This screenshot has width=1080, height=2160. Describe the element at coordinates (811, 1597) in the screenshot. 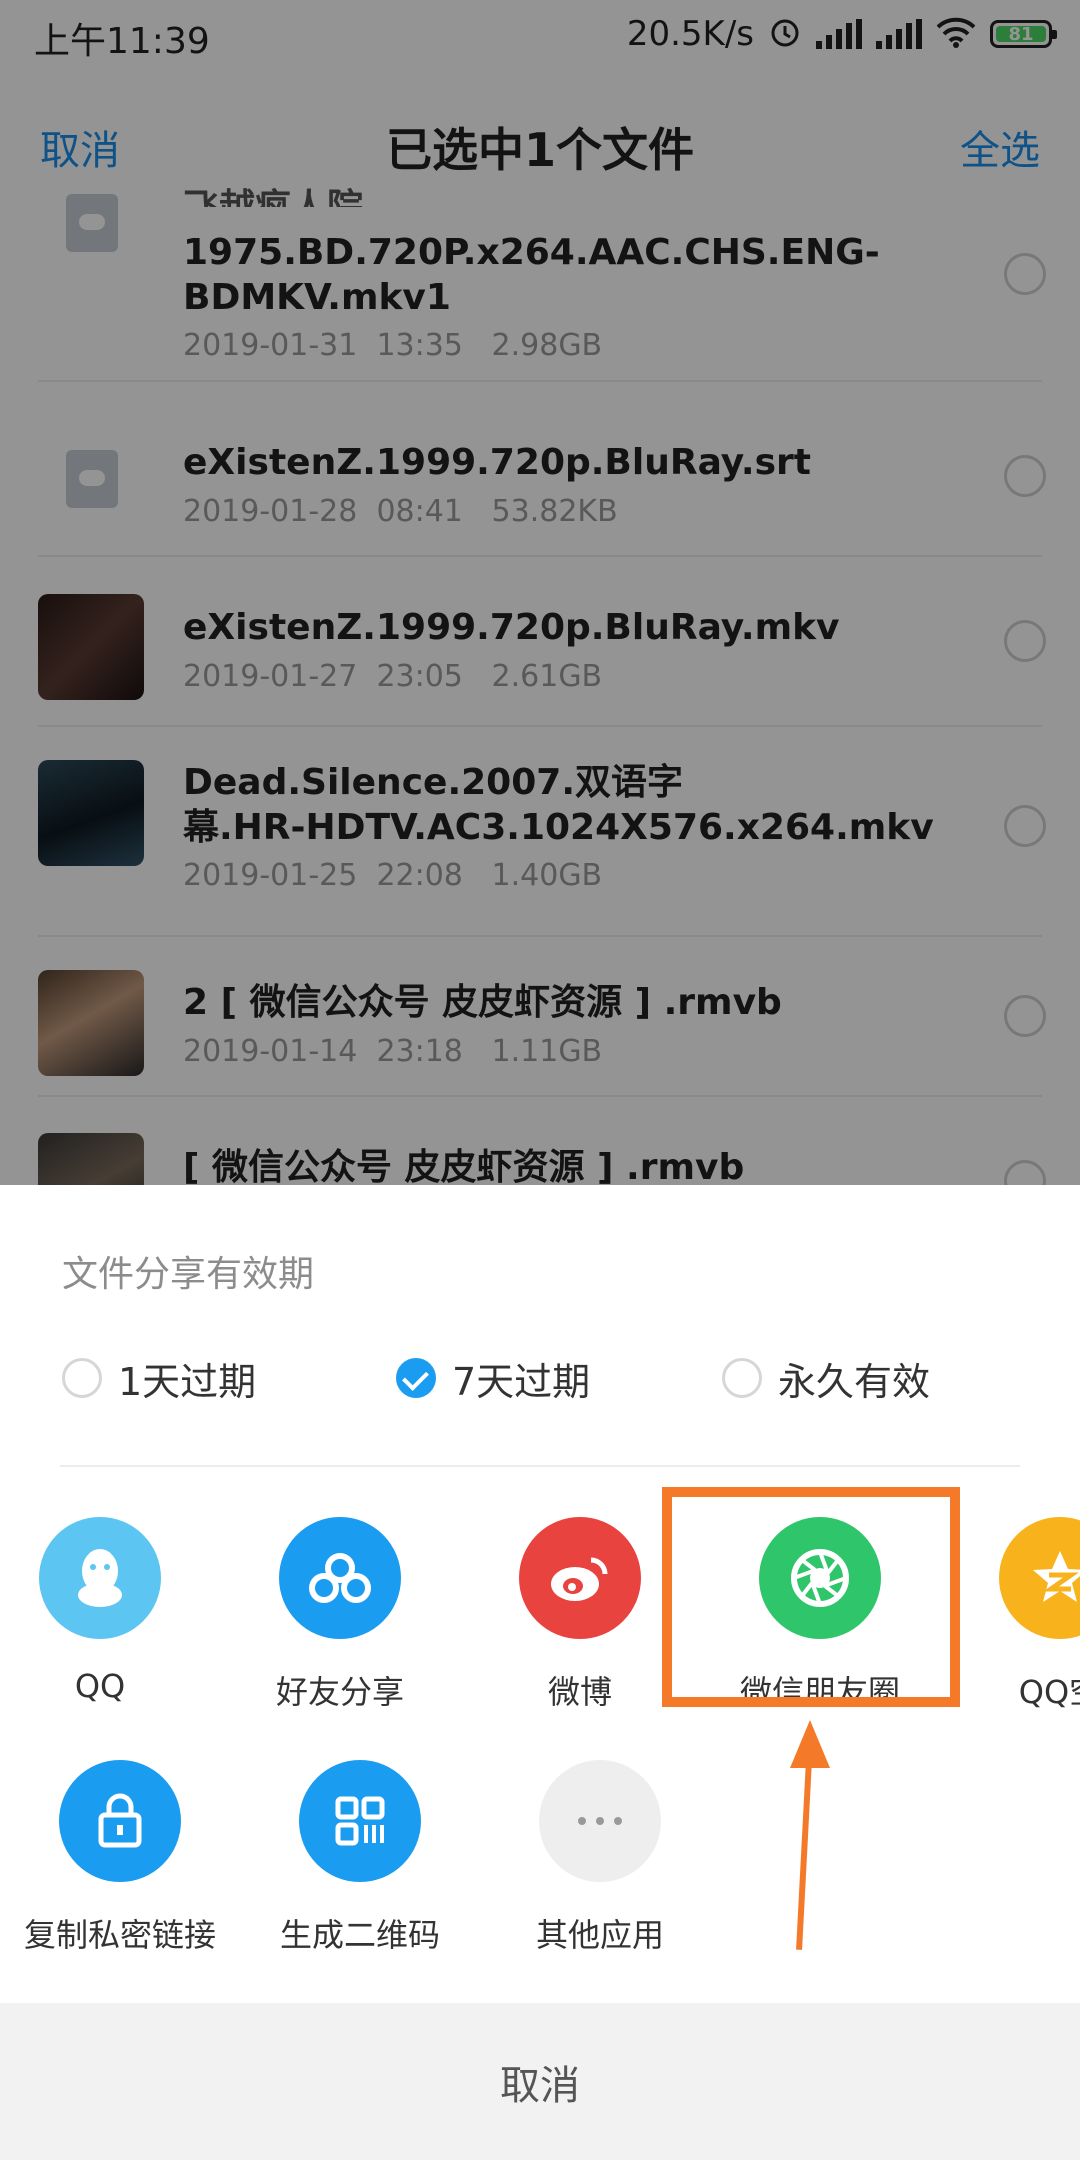

I see `highlight-box` at that location.